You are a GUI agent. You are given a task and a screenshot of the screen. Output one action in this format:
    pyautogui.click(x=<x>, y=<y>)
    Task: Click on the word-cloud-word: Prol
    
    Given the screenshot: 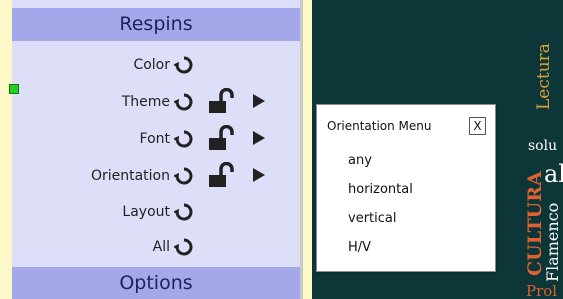 What is the action you would take?
    pyautogui.click(x=542, y=290)
    